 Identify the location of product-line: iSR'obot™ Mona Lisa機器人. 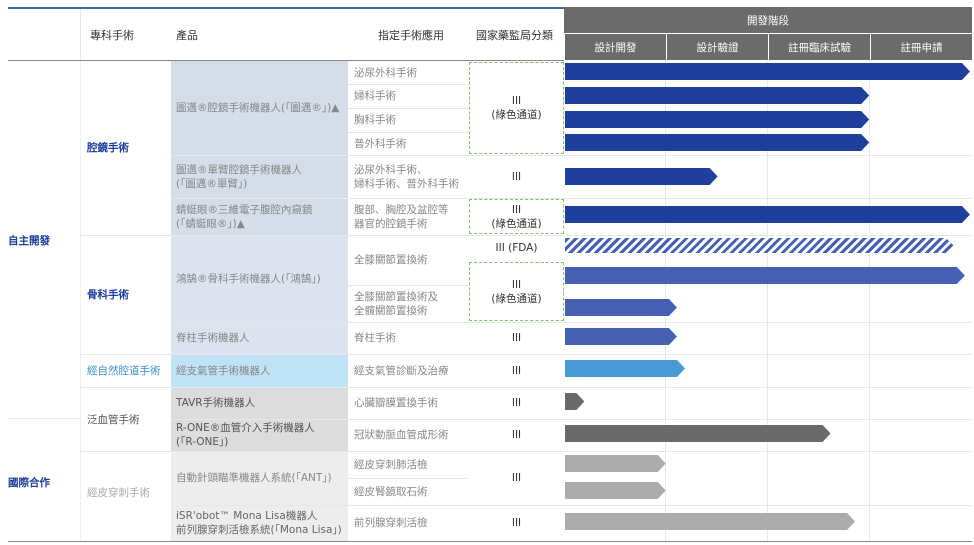
(247, 516).